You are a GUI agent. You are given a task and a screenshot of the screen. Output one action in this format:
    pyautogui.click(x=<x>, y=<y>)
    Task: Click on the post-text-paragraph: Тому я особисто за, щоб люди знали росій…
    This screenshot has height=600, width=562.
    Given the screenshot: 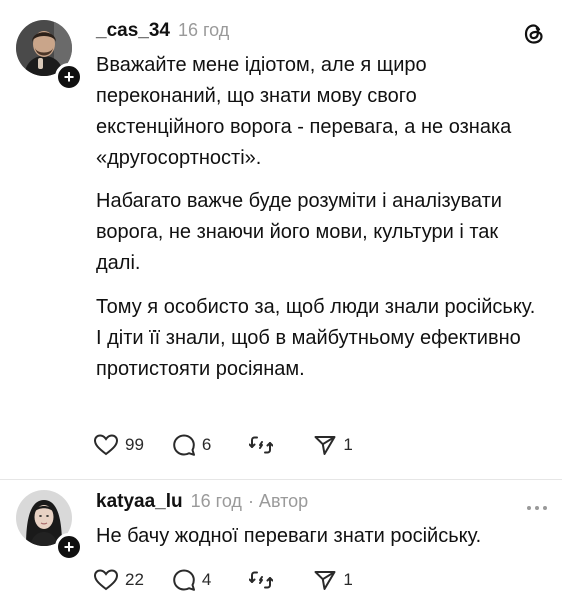 What is the action you would take?
    pyautogui.click(x=316, y=338)
    